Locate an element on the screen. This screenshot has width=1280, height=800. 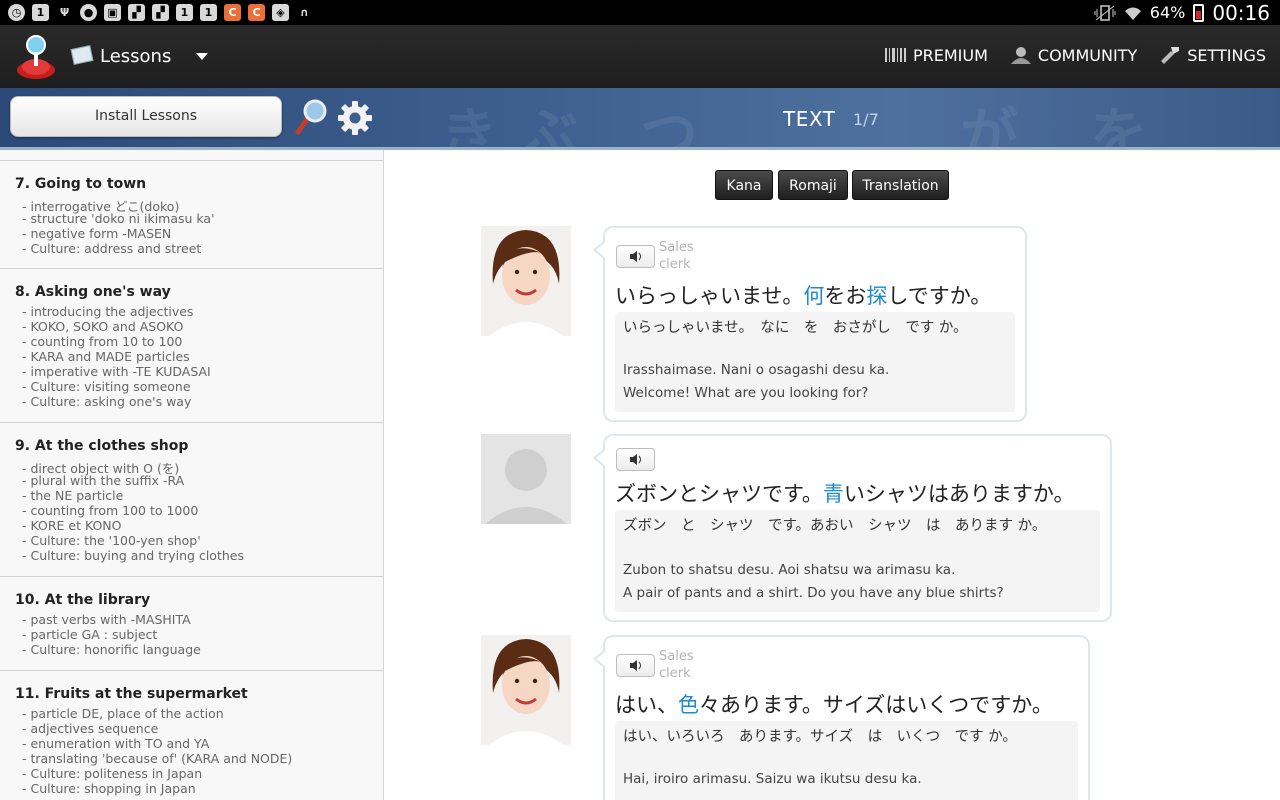
japanese-sentence: ズボンとシャツです。青いシャツはありますか。 is located at coordinates (845, 493).